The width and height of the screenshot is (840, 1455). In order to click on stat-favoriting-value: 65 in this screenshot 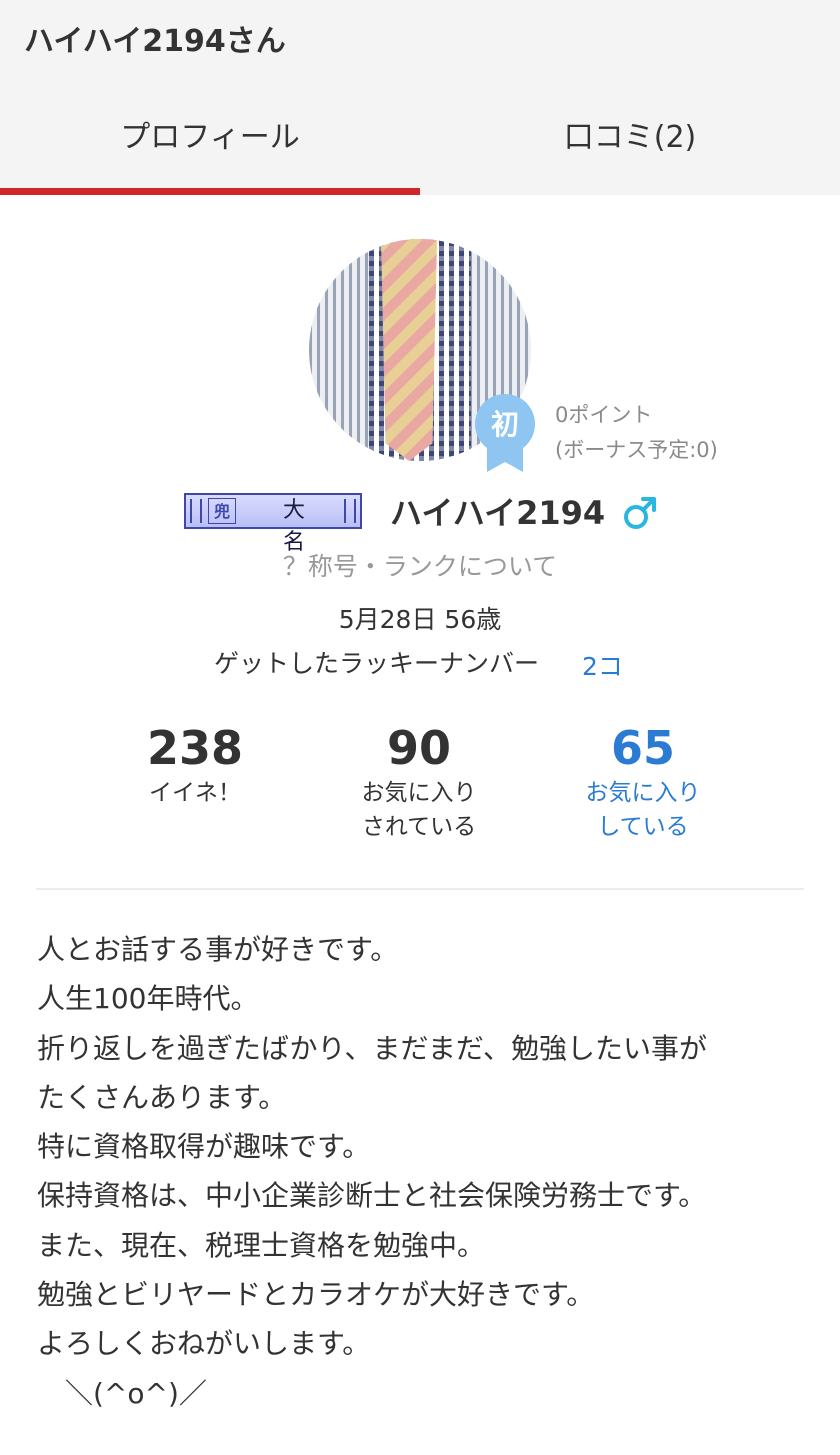, I will do `click(642, 748)`.